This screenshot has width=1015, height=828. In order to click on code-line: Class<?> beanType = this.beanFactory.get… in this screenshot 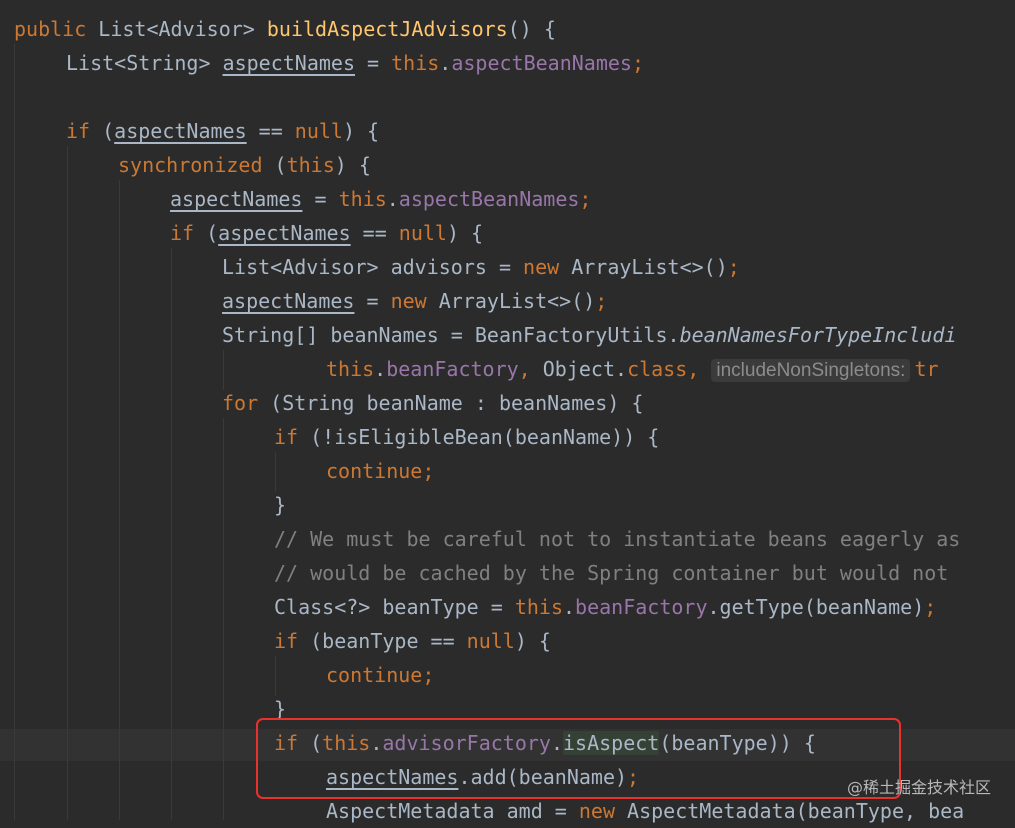, I will do `click(605, 607)`.